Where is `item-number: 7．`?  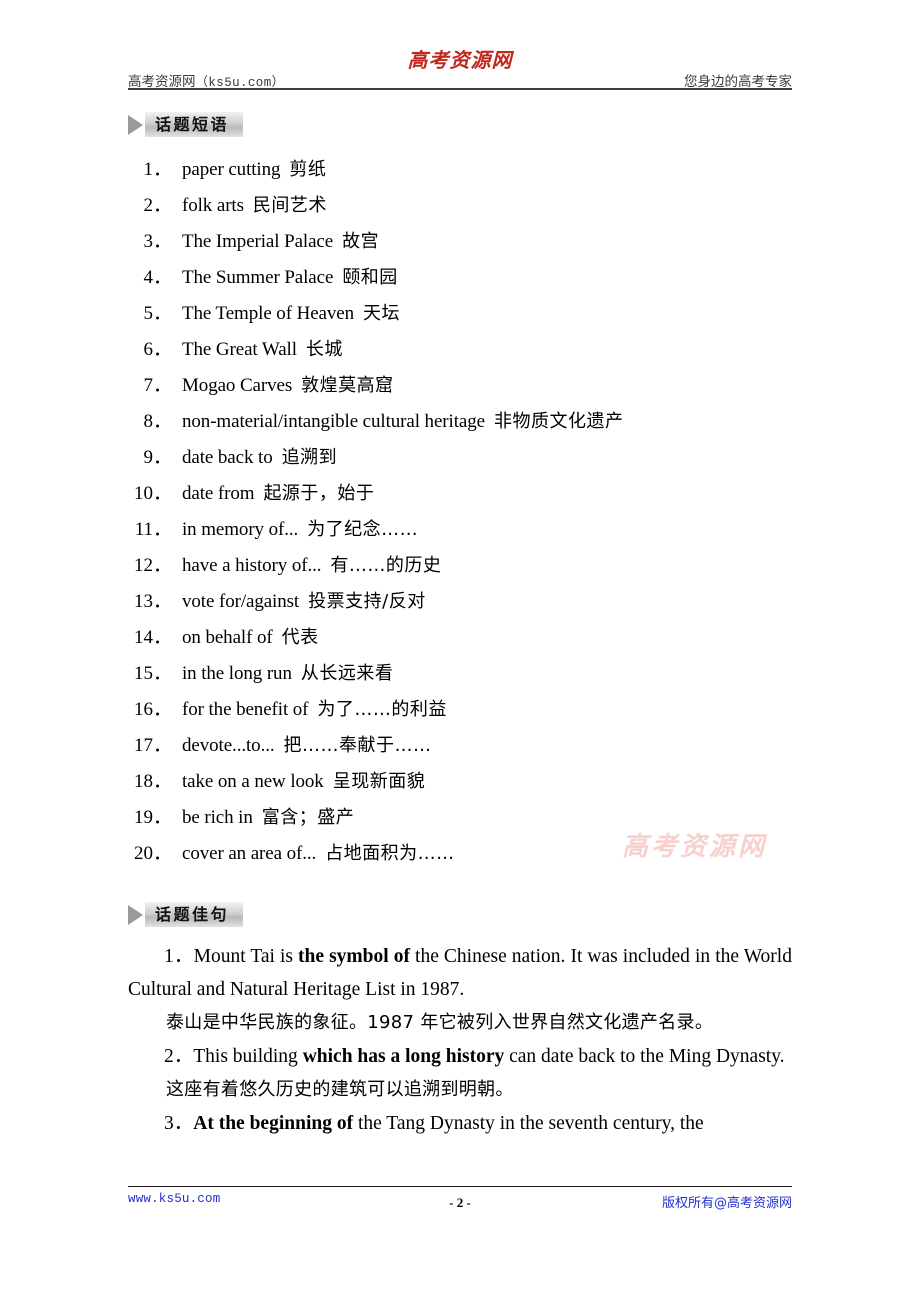 item-number: 7． is located at coordinates (157, 385).